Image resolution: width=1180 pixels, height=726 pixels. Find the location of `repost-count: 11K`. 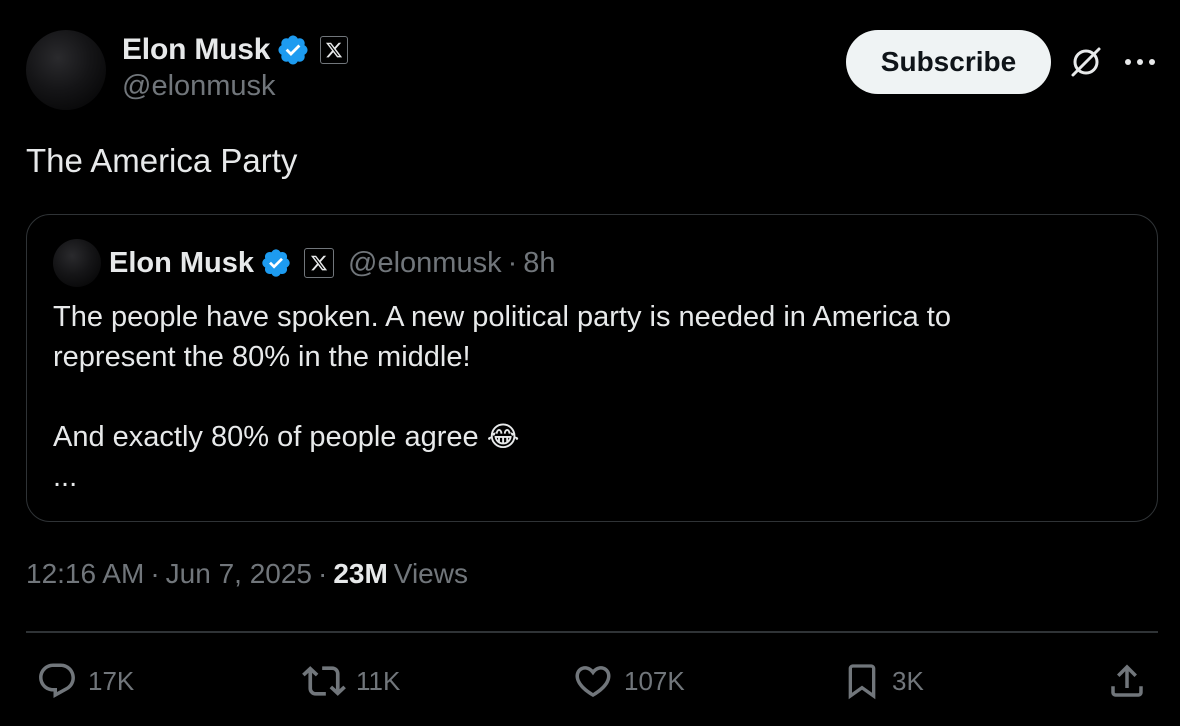

repost-count: 11K is located at coordinates (378, 680).